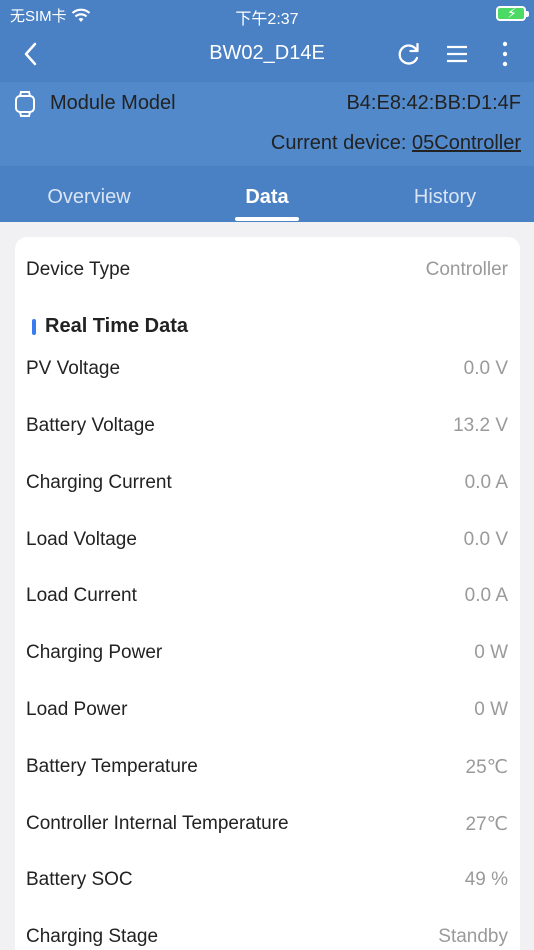 The image size is (534, 950). What do you see at coordinates (267, 653) in the screenshot?
I see `data-row: Charging Power 0 W` at bounding box center [267, 653].